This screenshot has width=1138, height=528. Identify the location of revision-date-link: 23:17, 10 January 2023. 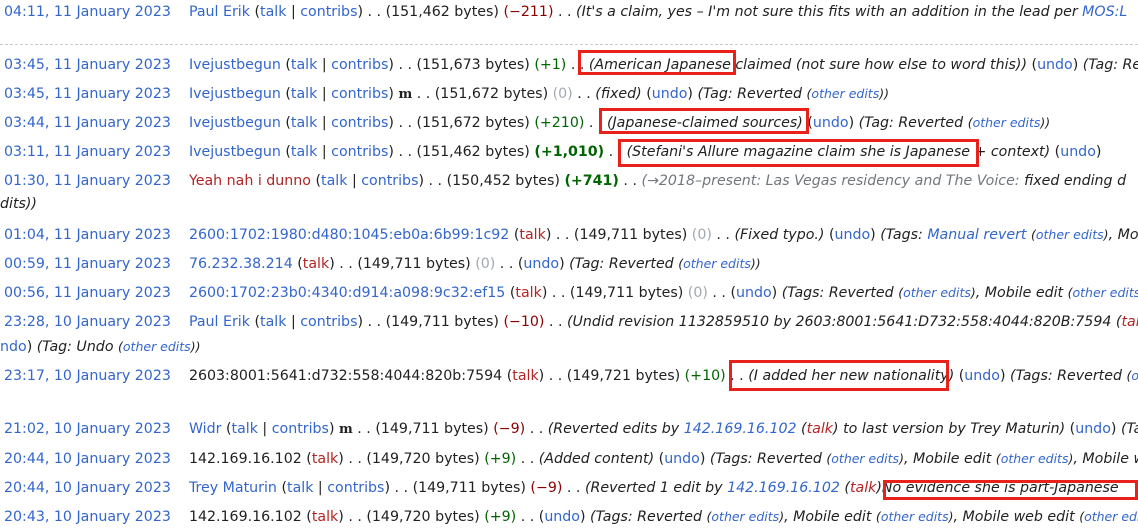
(87, 376).